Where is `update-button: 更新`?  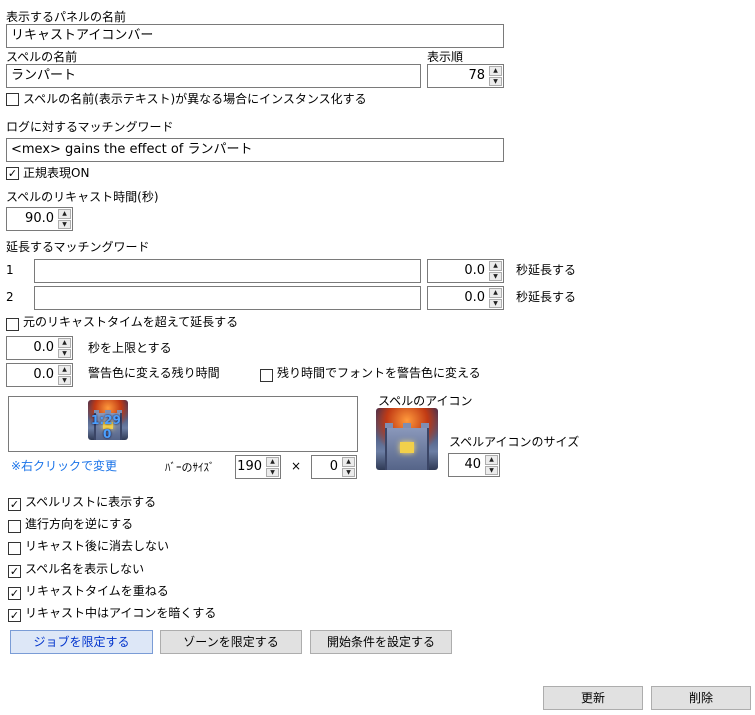 update-button: 更新 is located at coordinates (593, 698).